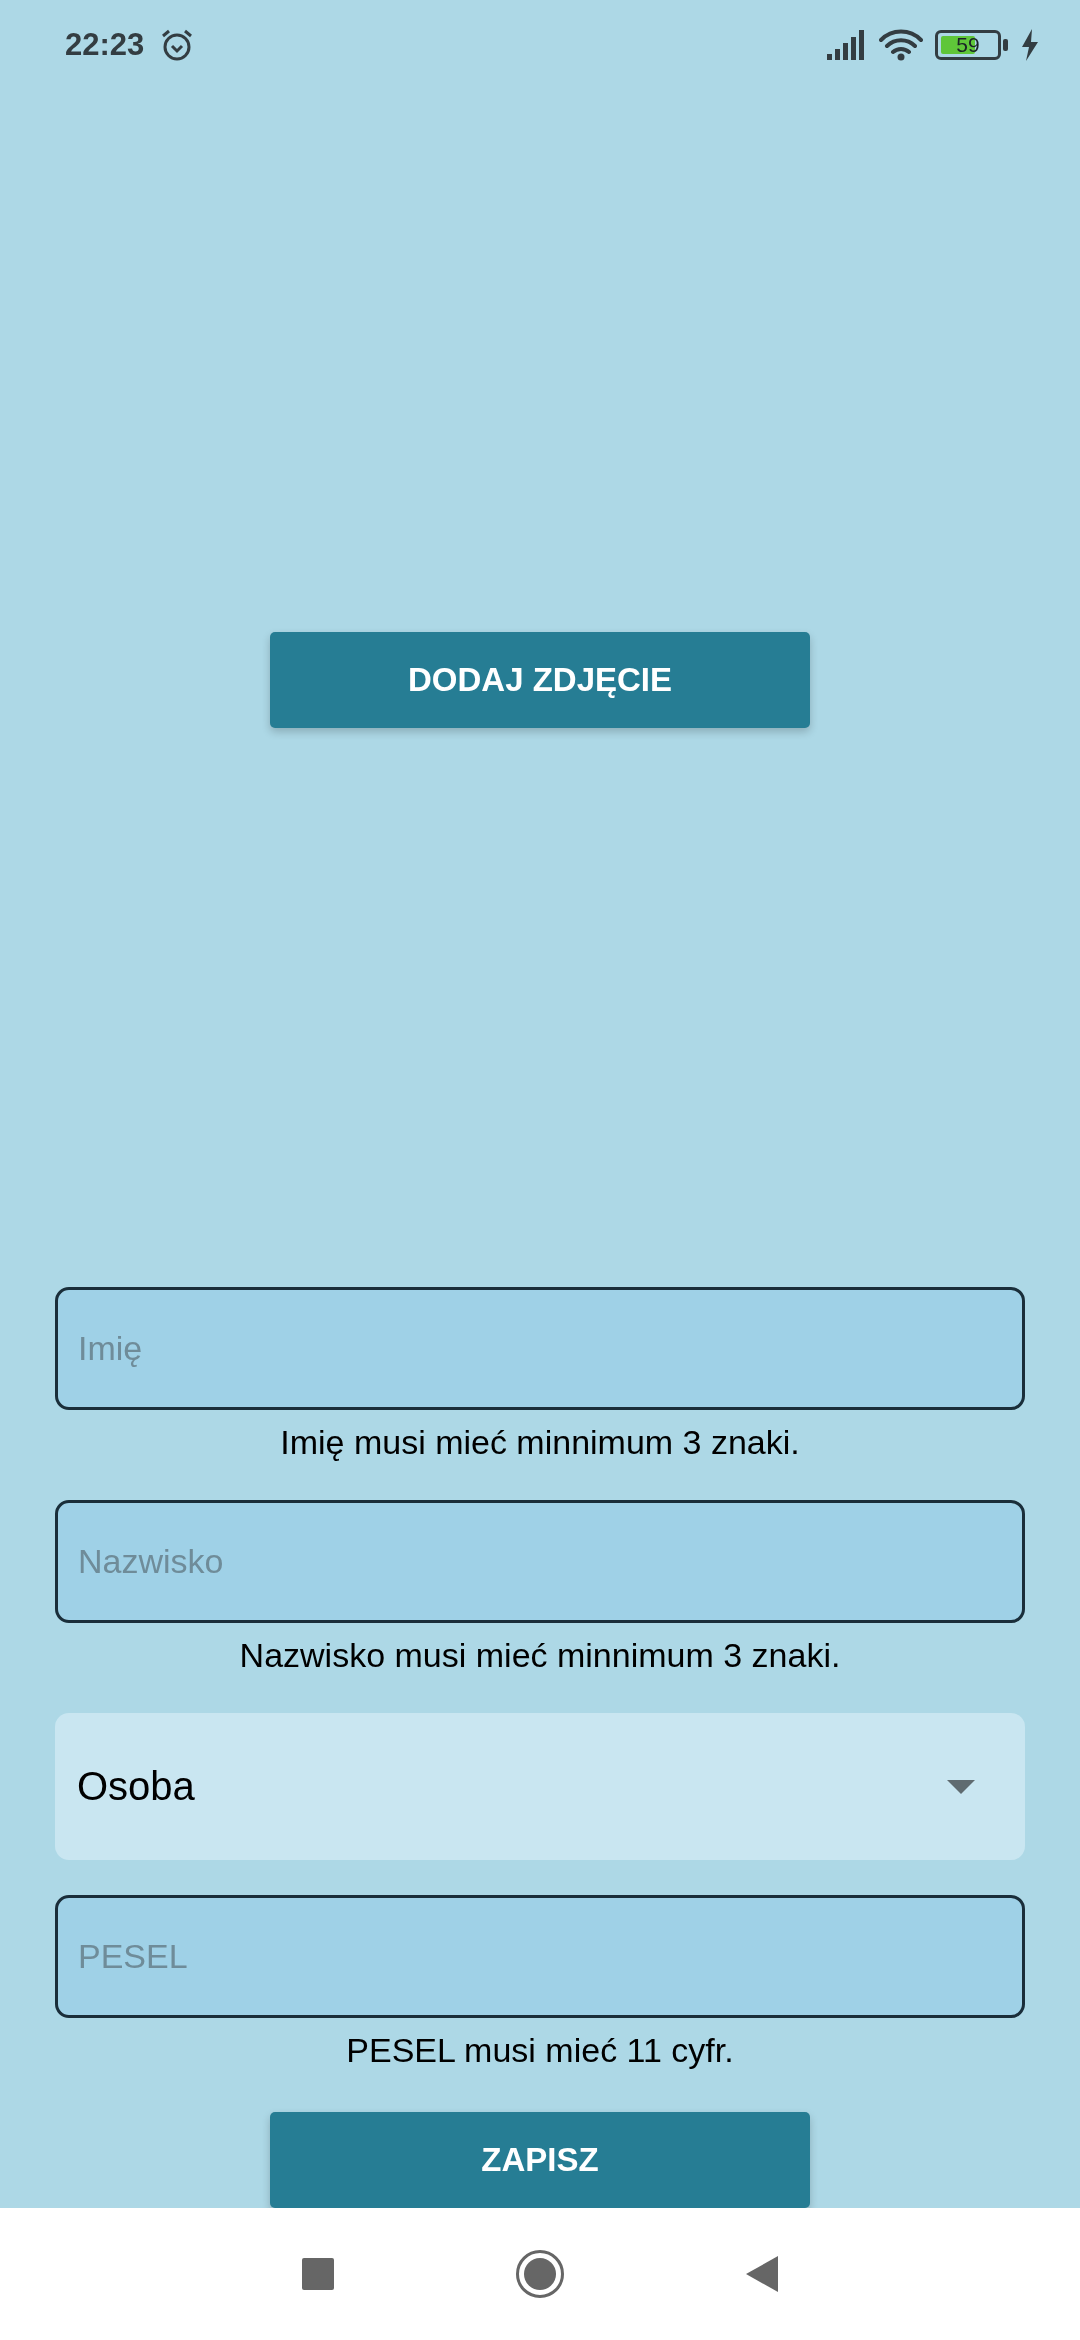 The height and width of the screenshot is (2340, 1080). I want to click on signal-icon, so click(847, 44).